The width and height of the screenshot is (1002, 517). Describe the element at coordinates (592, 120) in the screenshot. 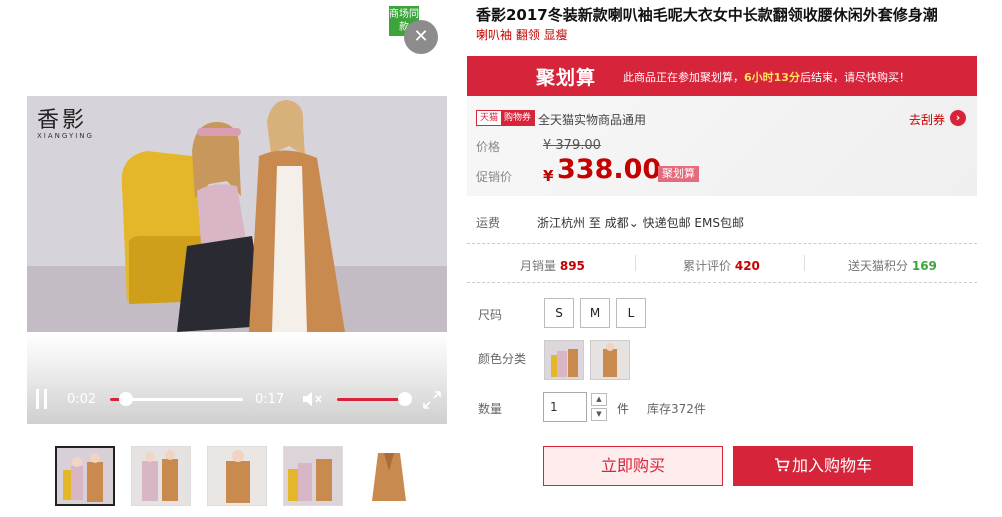

I see `coupon-description: 全天猫实物商品通用` at that location.